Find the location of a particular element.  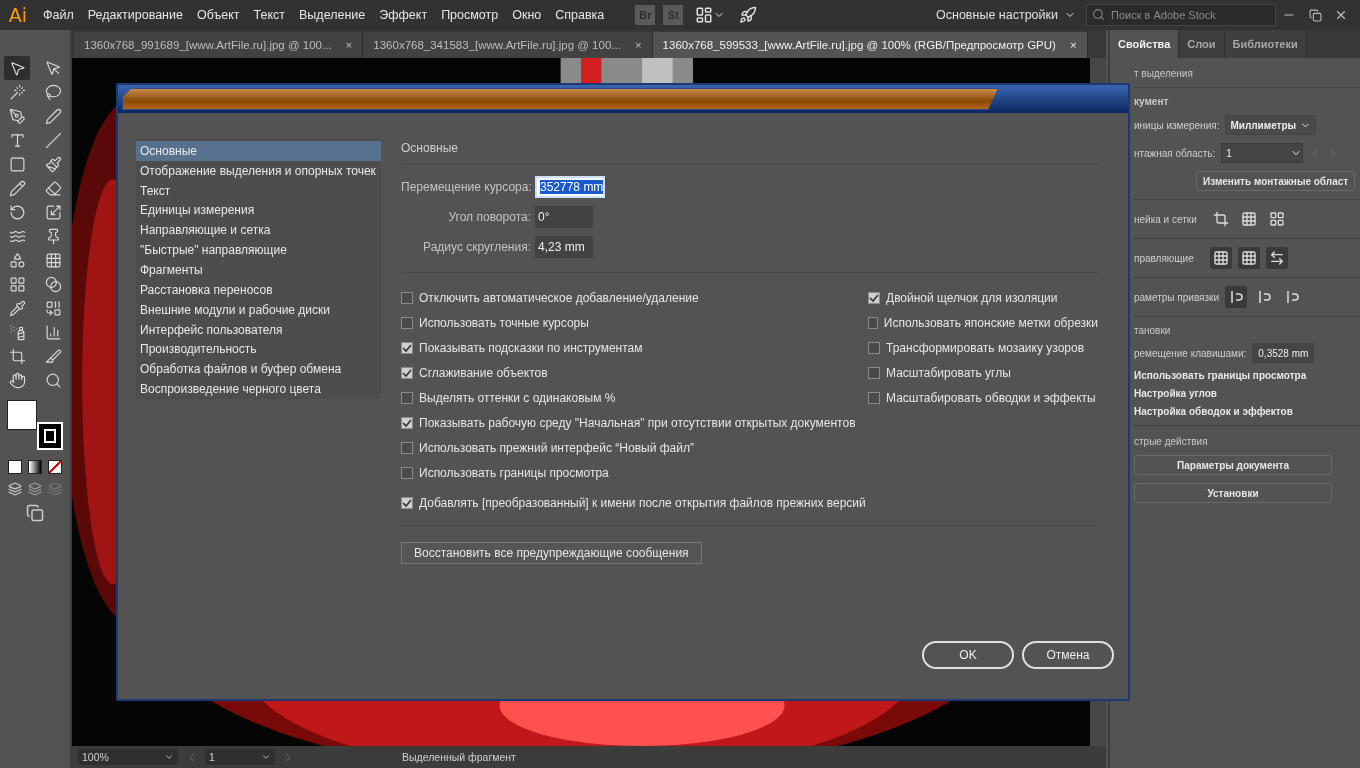

reset-warnings-button: Восстановить все предупреждающие сообщения is located at coordinates (551, 553).